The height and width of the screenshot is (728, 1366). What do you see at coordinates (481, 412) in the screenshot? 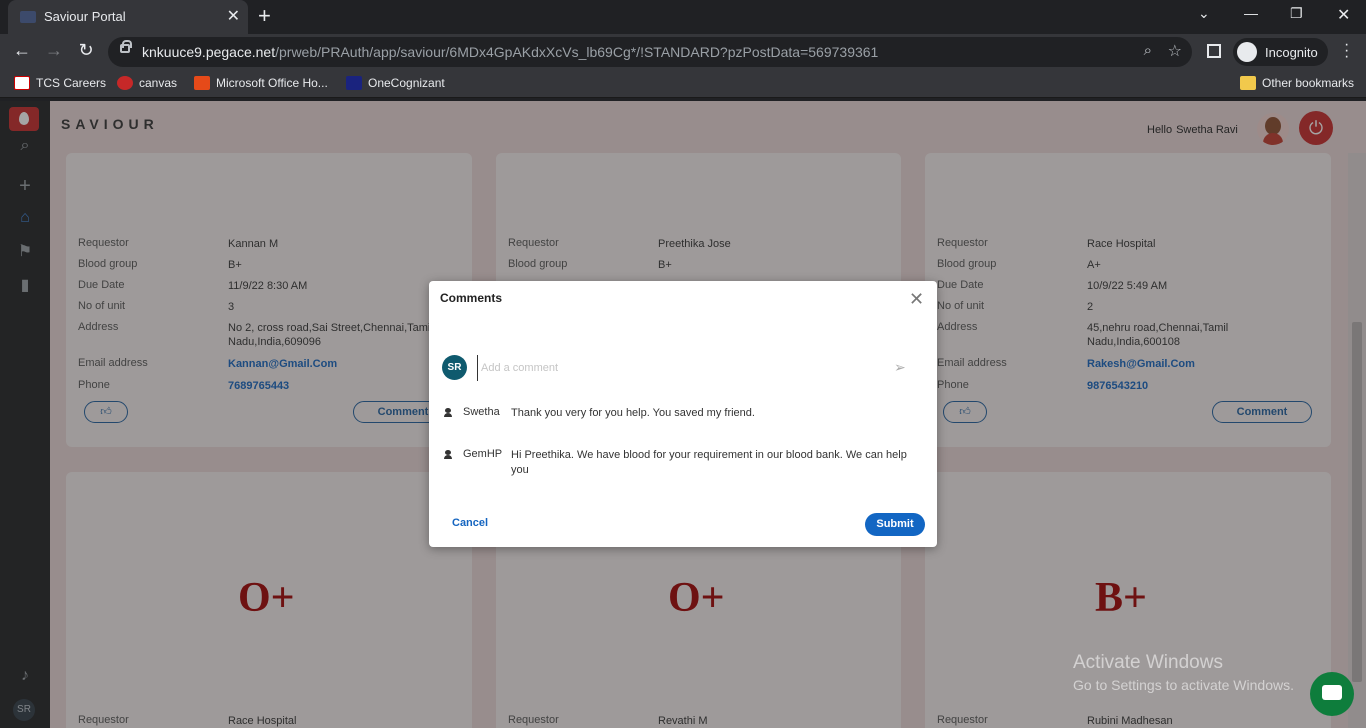
I see `comment-author: Swetha` at bounding box center [481, 412].